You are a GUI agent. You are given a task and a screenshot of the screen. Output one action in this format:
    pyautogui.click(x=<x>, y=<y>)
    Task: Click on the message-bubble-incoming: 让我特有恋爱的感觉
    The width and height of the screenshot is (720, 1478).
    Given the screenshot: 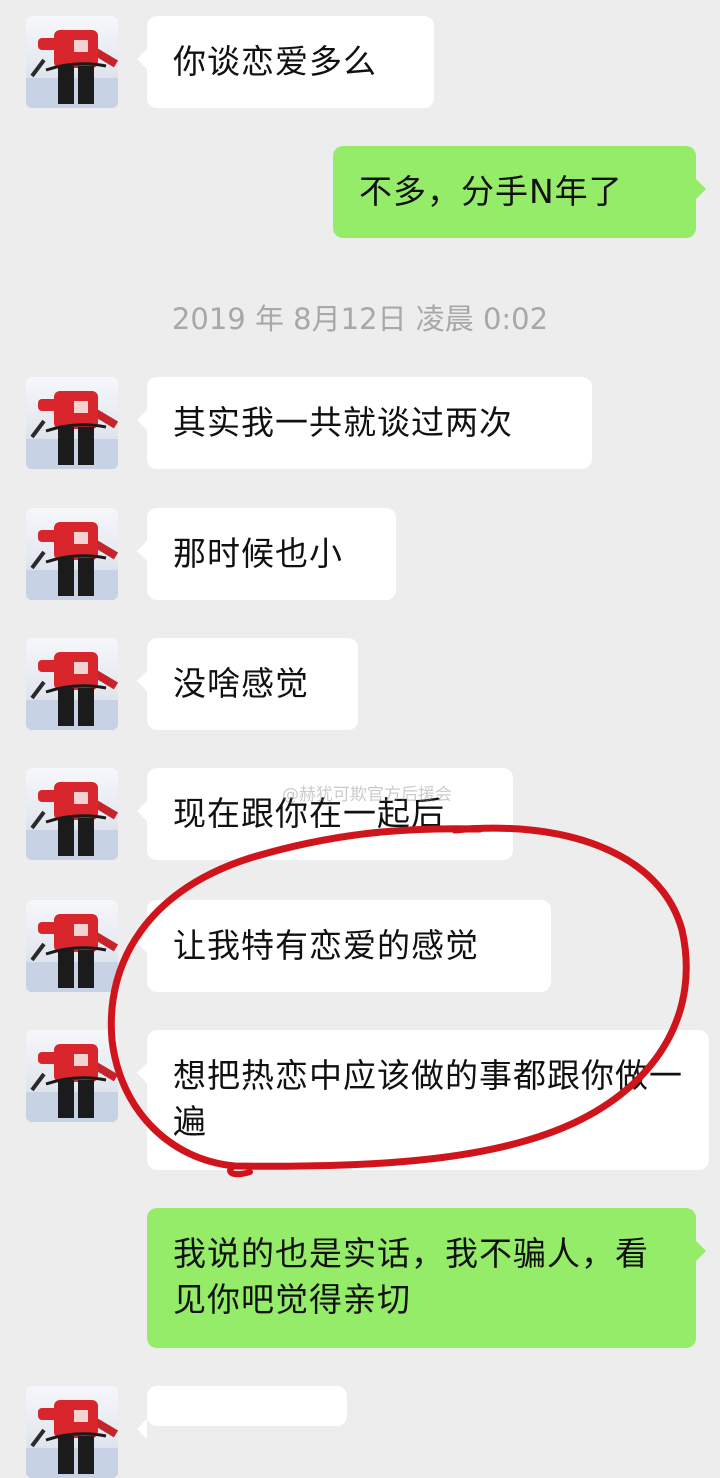 What is the action you would take?
    pyautogui.click(x=344, y=946)
    